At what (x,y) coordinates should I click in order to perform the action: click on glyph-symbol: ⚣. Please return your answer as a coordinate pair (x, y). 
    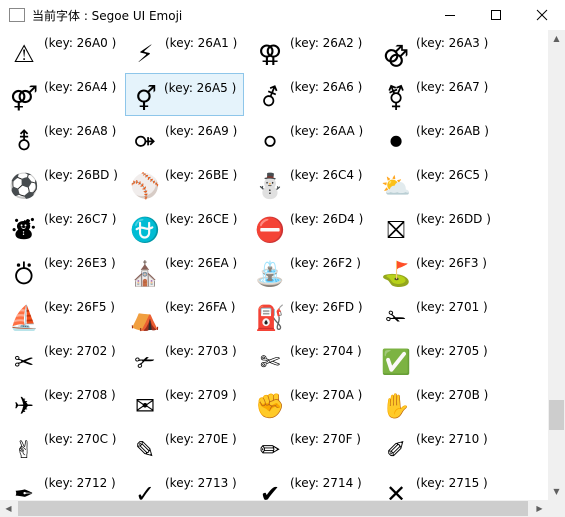
    Looking at the image, I should click on (396, 54).